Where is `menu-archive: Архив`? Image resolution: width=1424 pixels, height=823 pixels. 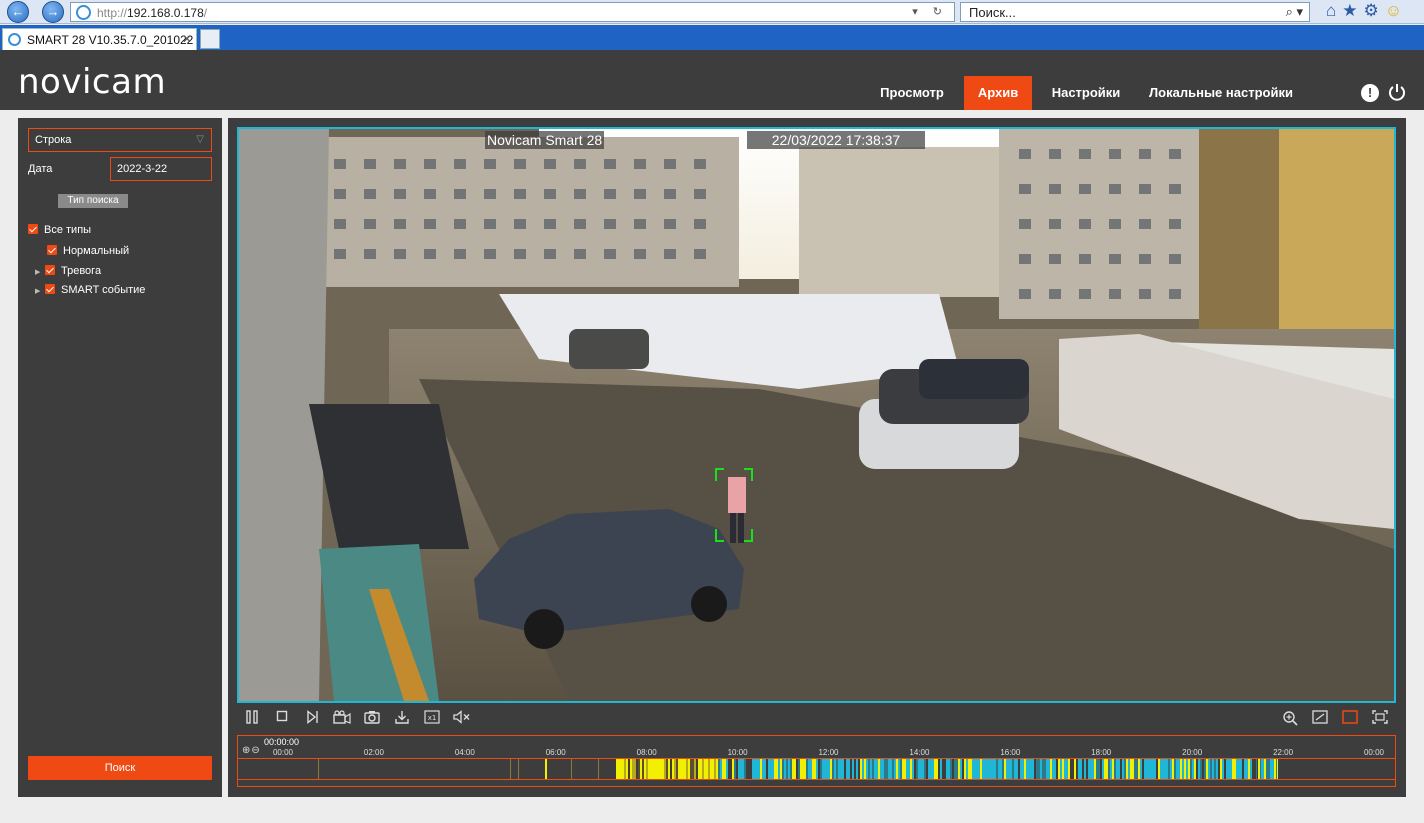 menu-archive: Архив is located at coordinates (998, 93).